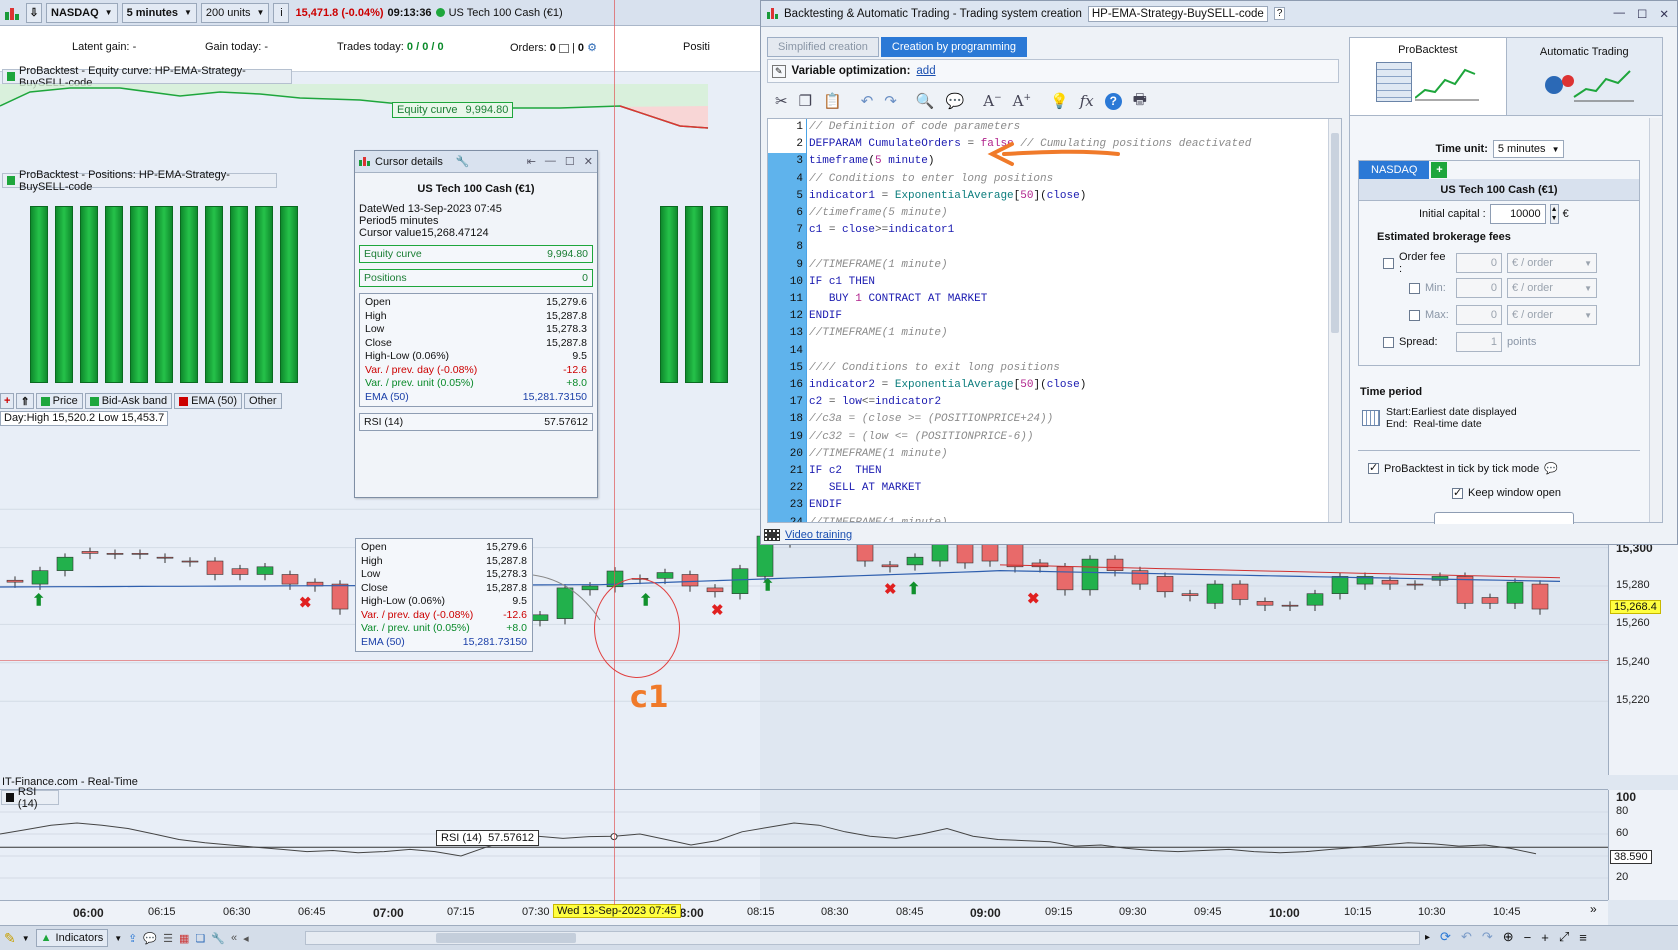 The width and height of the screenshot is (1678, 950). Describe the element at coordinates (506, 938) in the screenshot. I see `time-scroll-thumb` at that location.